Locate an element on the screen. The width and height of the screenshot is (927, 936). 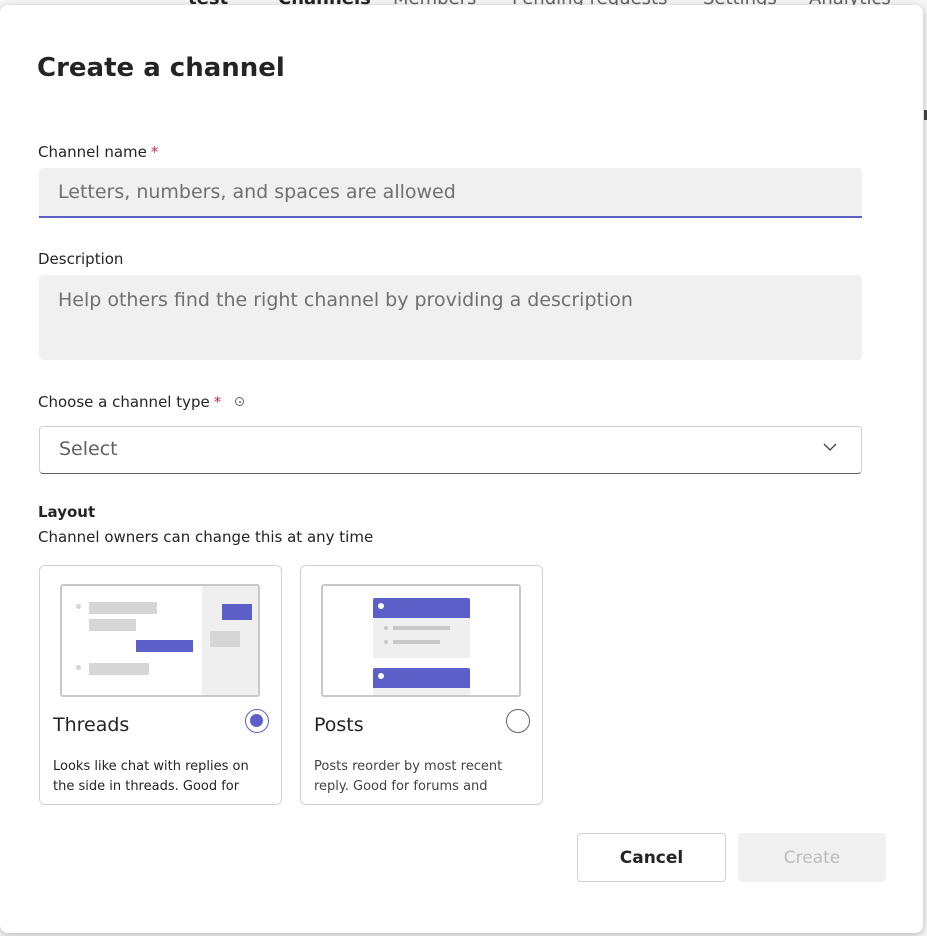
channel-type-selected-value: Select is located at coordinates (88, 449).